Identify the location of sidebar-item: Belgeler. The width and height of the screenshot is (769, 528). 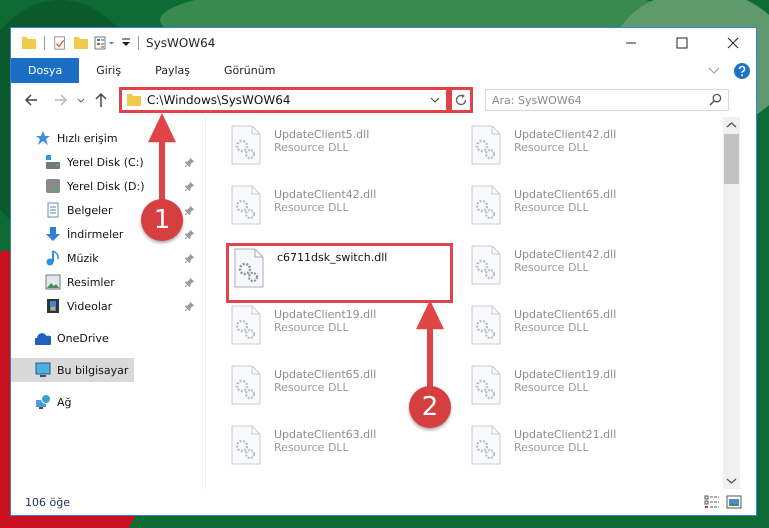
(64, 210).